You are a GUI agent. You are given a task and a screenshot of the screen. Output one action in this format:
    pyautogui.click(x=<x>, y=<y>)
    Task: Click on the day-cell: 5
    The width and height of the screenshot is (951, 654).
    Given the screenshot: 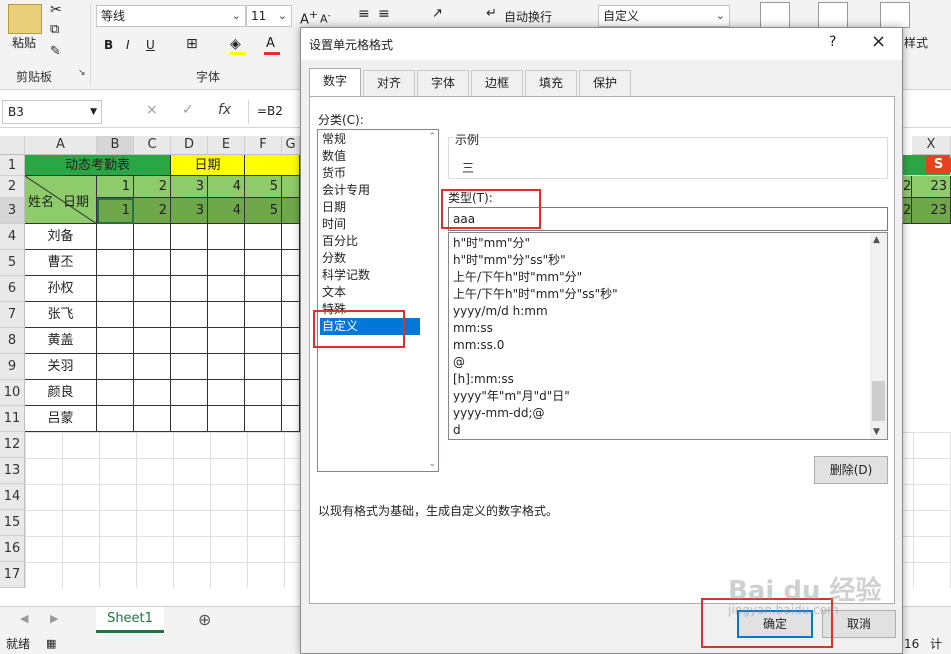 What is the action you would take?
    pyautogui.click(x=263, y=187)
    